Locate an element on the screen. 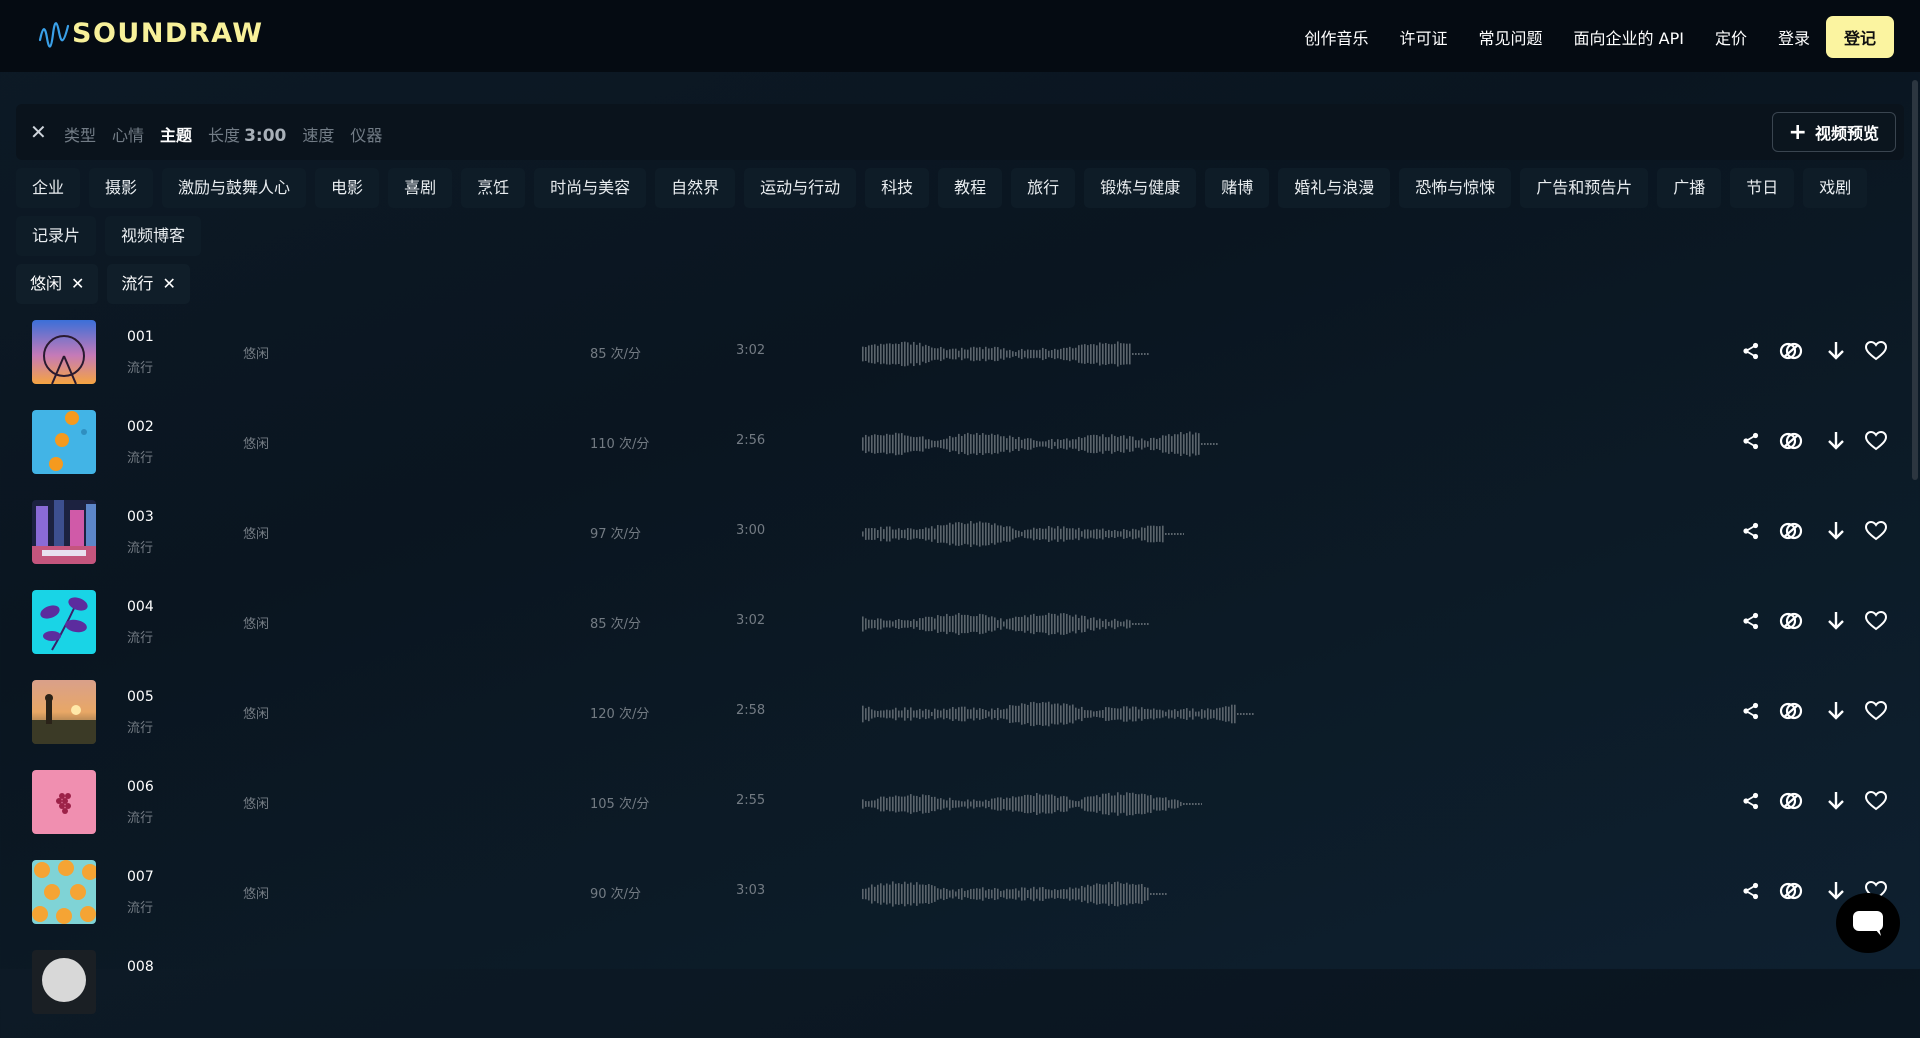 The width and height of the screenshot is (1920, 1038). track-row: 004 流行 悠闲 85 次/分 3:02 is located at coordinates (960, 633).